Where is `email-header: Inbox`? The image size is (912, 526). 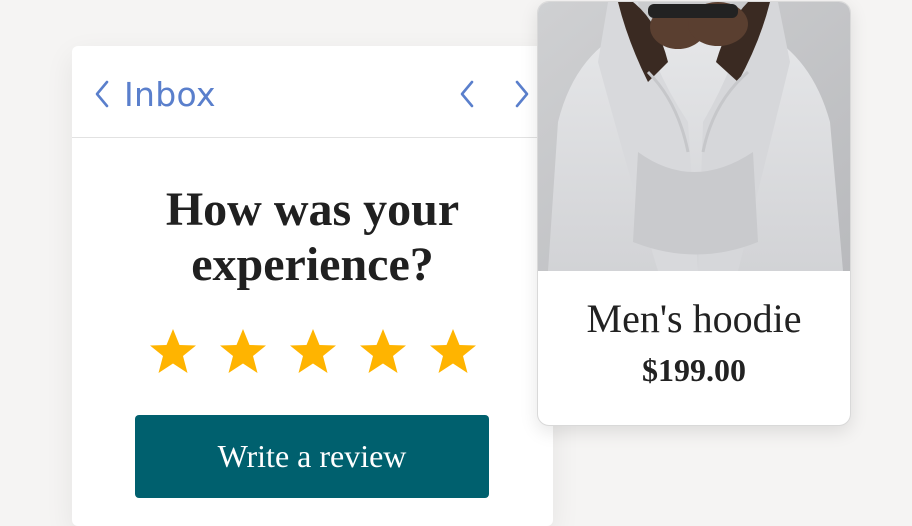
email-header: Inbox is located at coordinates (312, 92).